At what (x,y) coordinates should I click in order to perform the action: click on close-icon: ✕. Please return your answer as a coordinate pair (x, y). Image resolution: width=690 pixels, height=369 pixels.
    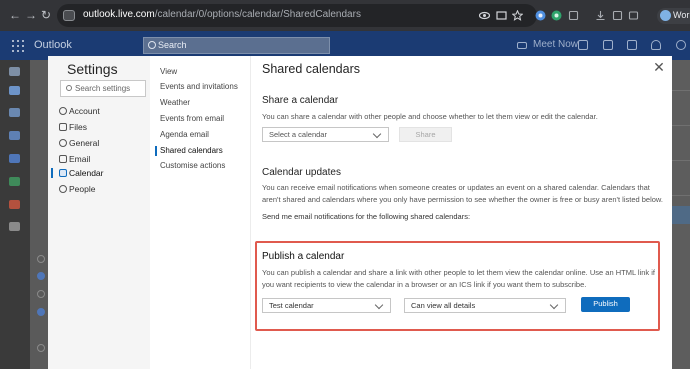
    Looking at the image, I should click on (659, 67).